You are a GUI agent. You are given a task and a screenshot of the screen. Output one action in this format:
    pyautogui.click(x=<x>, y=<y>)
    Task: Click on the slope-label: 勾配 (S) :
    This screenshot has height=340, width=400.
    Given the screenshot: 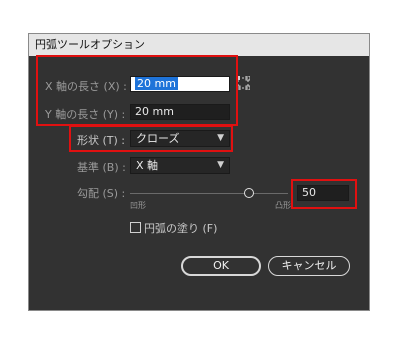 What is the action you would take?
    pyautogui.click(x=101, y=193)
    